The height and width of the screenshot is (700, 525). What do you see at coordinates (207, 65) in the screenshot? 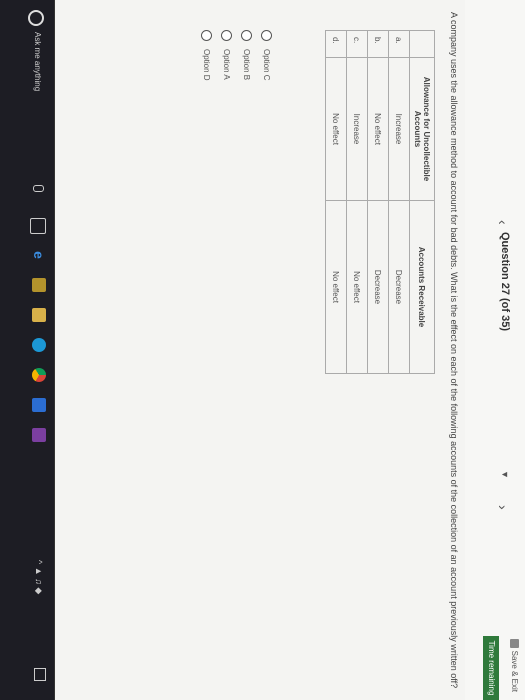
I see `option-label: Option D` at bounding box center [207, 65].